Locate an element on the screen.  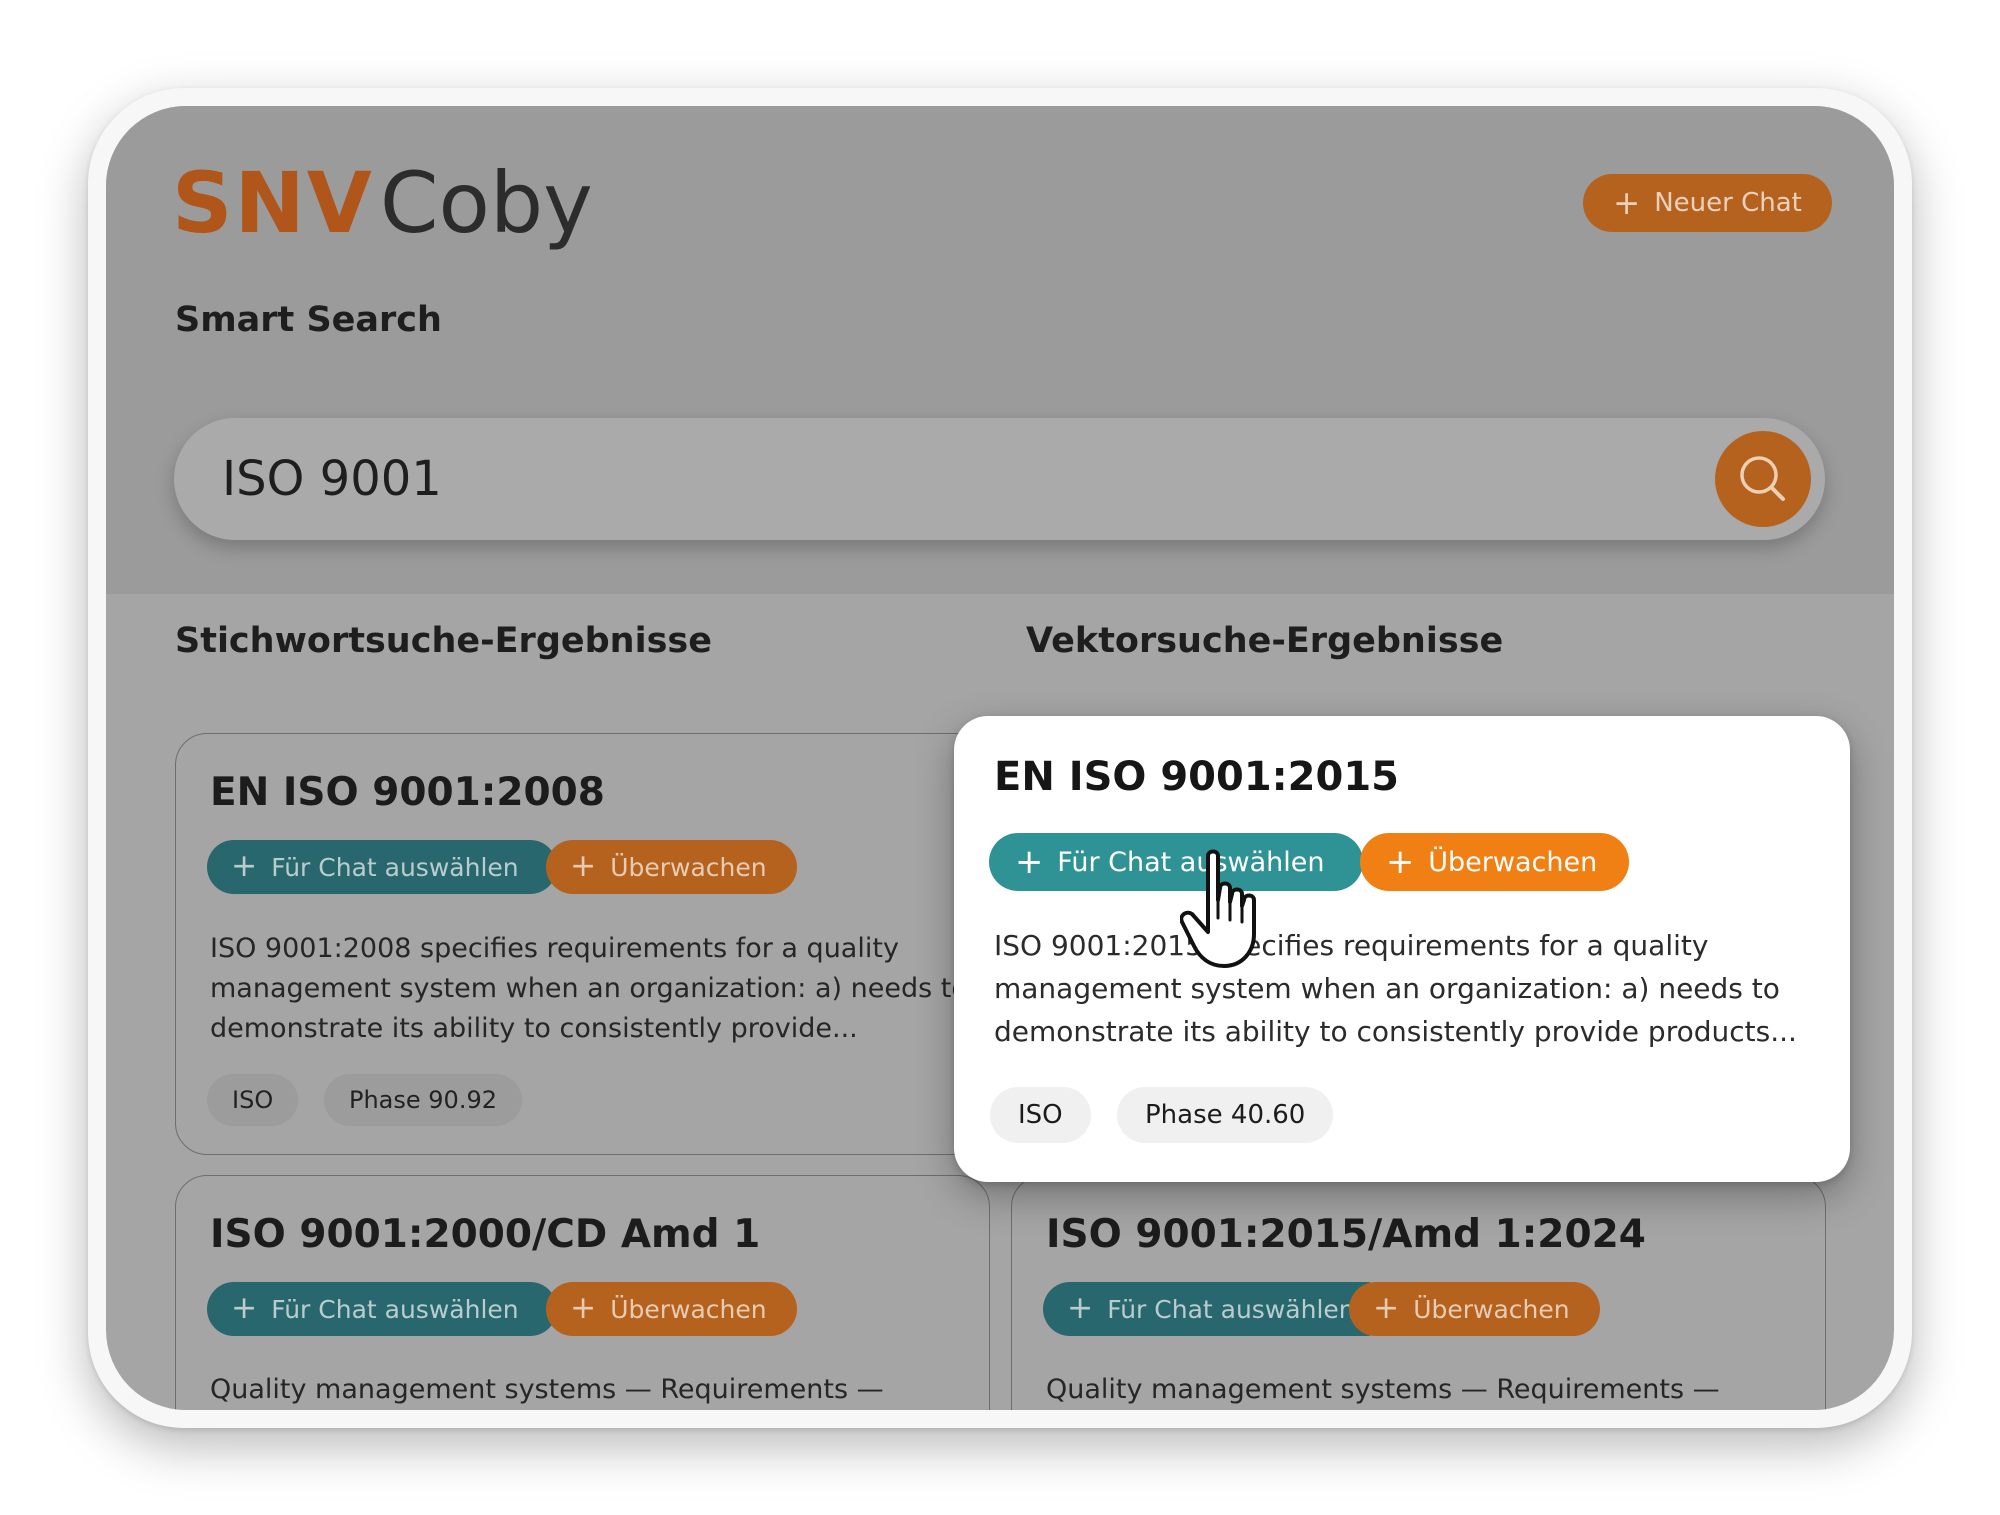
hand-pointer-cursor-icon is located at coordinates (1218, 908).